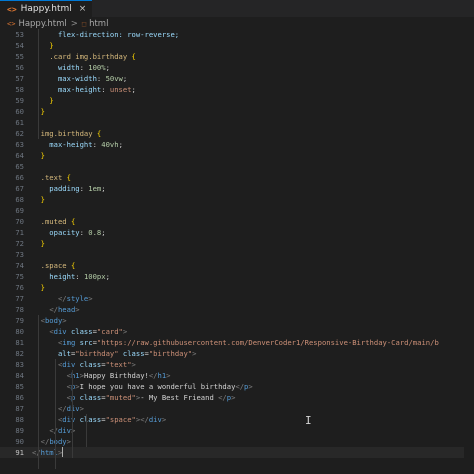 This screenshot has width=474, height=474. I want to click on breadcrumb-node: html, so click(98, 24).